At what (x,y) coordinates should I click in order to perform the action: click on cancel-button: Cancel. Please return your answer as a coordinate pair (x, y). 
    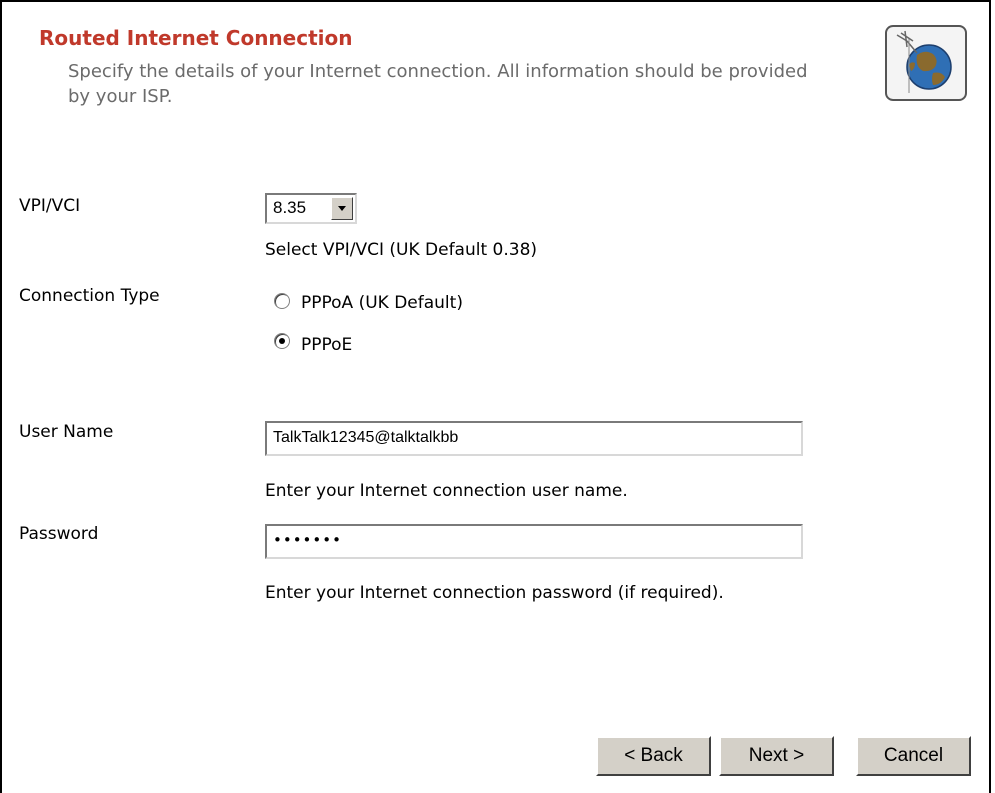
    Looking at the image, I should click on (913, 756).